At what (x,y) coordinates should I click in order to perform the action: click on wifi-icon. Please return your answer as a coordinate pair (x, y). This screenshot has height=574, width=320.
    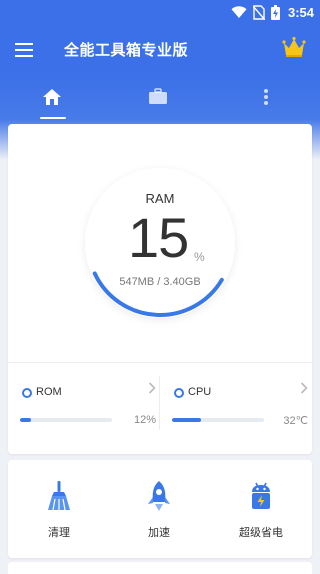
    Looking at the image, I should click on (239, 11).